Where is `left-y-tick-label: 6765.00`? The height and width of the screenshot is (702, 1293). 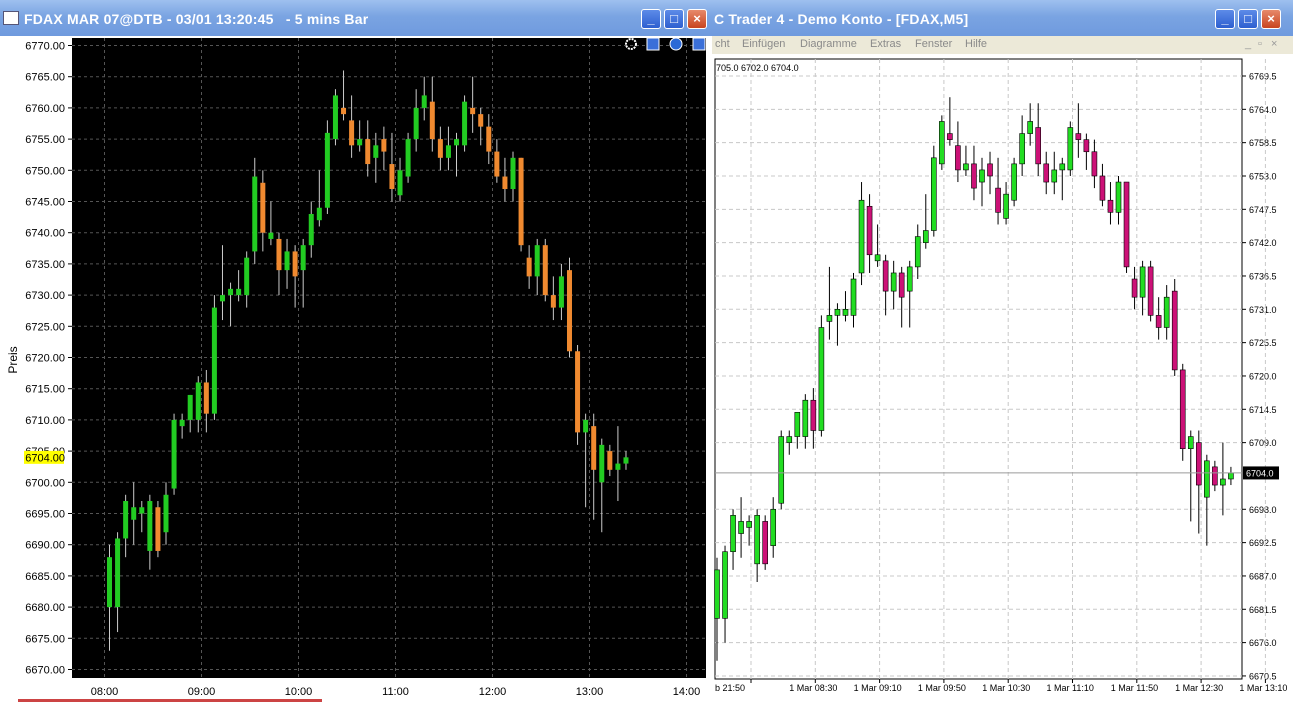
left-y-tick-label: 6765.00 is located at coordinates (45, 78).